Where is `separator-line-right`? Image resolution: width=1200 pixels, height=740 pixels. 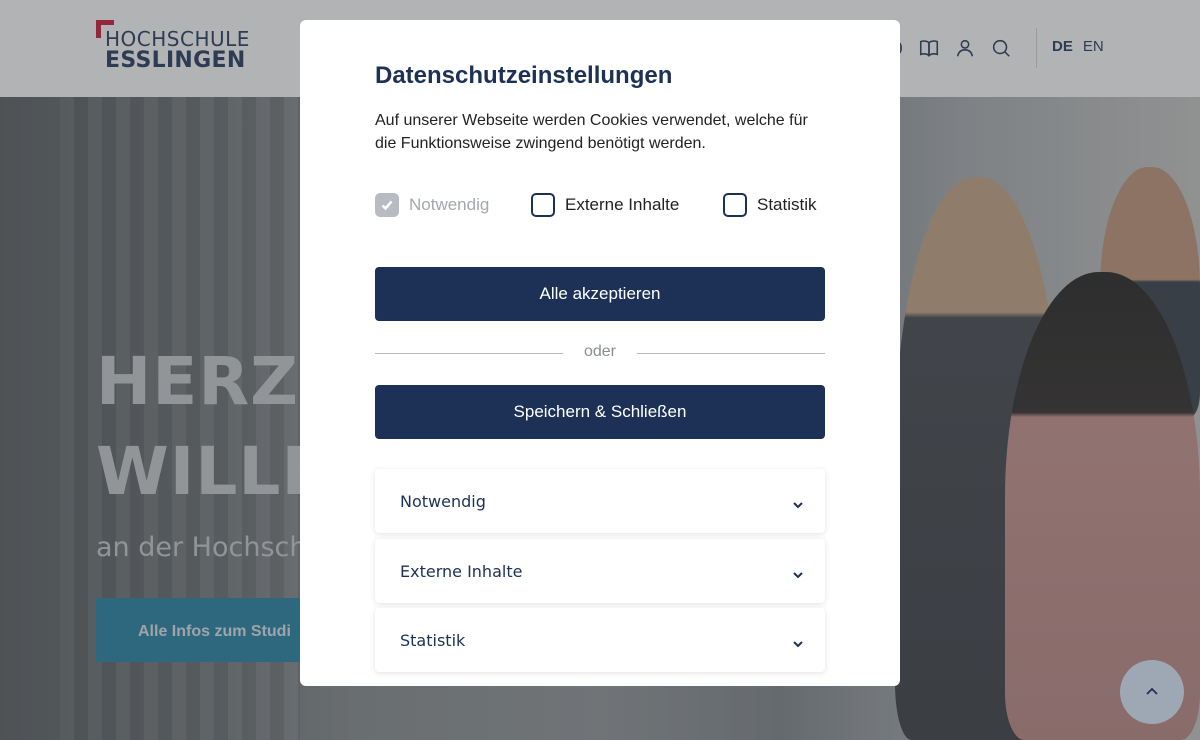
separator-line-right is located at coordinates (731, 353).